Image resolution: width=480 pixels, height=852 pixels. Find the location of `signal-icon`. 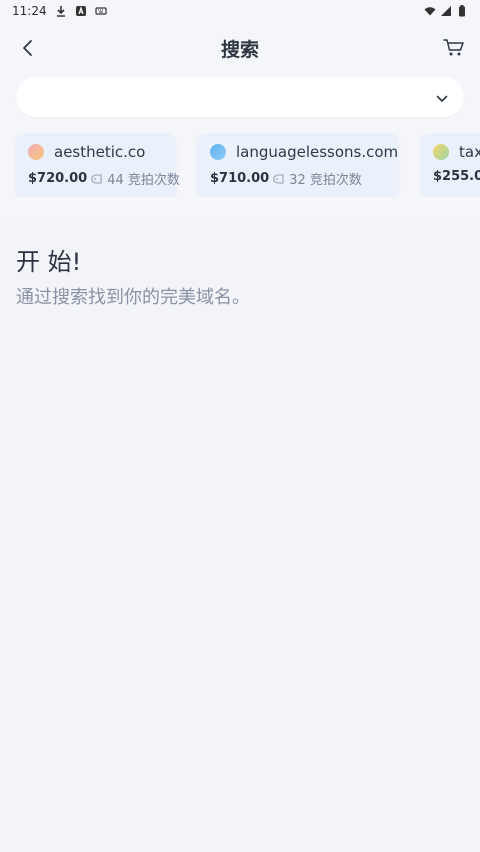

signal-icon is located at coordinates (446, 11).